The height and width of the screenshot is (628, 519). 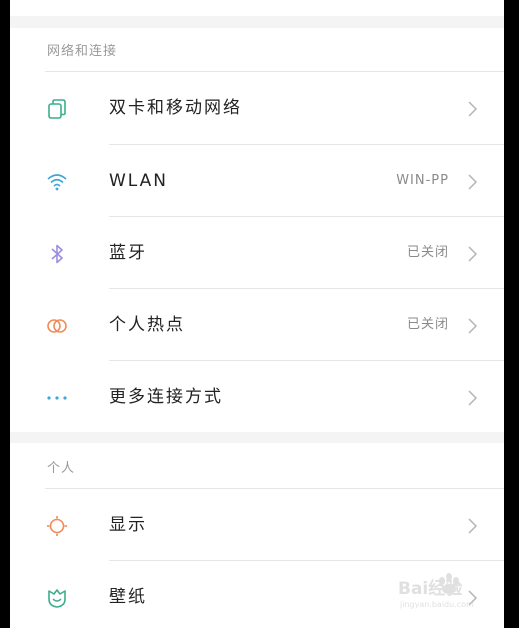 I want to click on settings-item-hotspot: 个人热点 已关闭, so click(x=257, y=325).